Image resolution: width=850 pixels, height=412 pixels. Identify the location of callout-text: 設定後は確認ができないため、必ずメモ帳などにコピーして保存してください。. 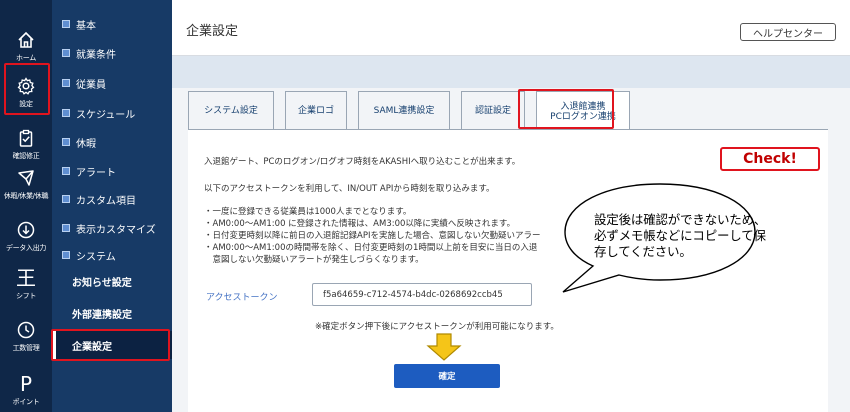
(680, 235).